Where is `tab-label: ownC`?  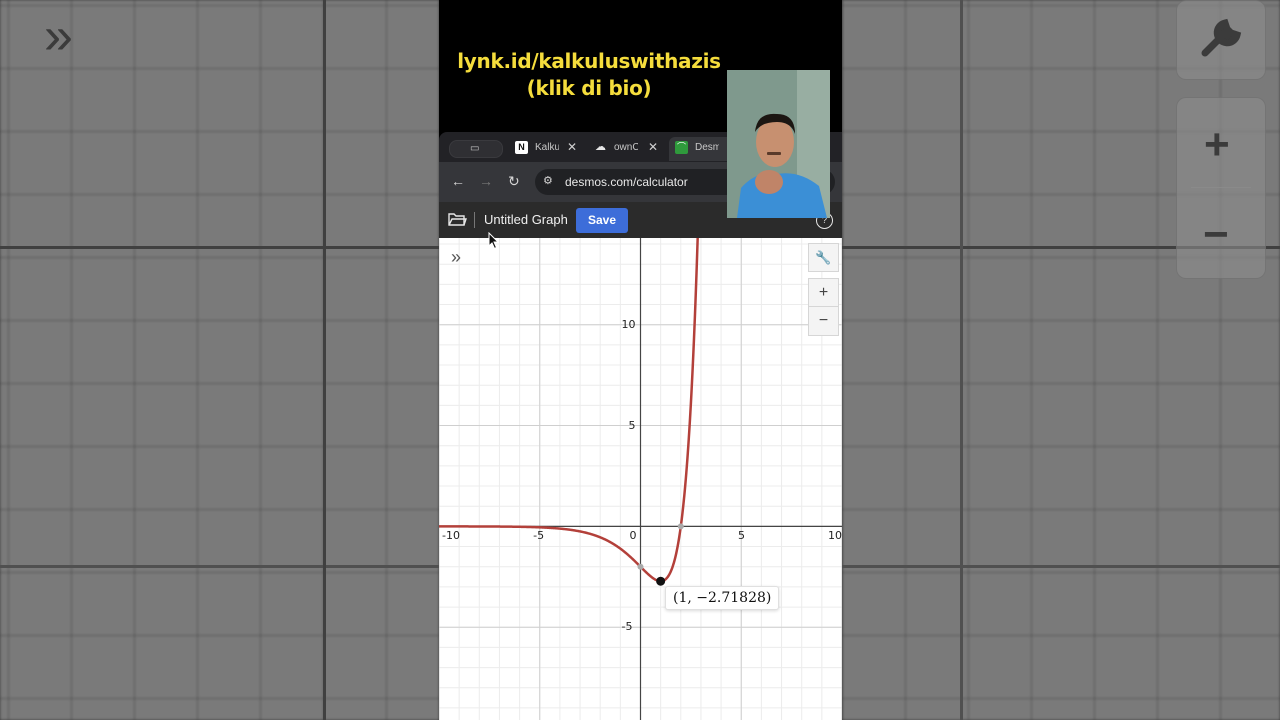
tab-label: ownC is located at coordinates (626, 147).